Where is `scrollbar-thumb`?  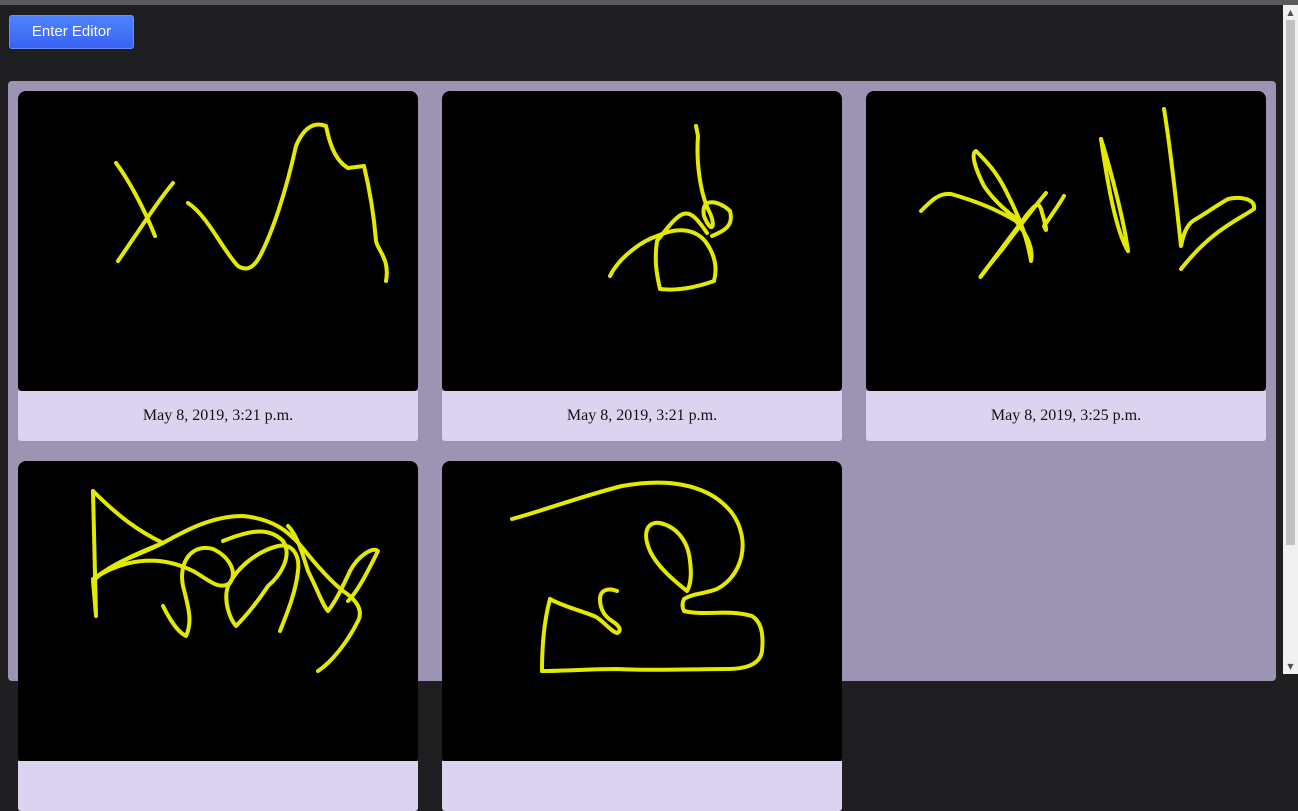
scrollbar-thumb is located at coordinates (1290, 282).